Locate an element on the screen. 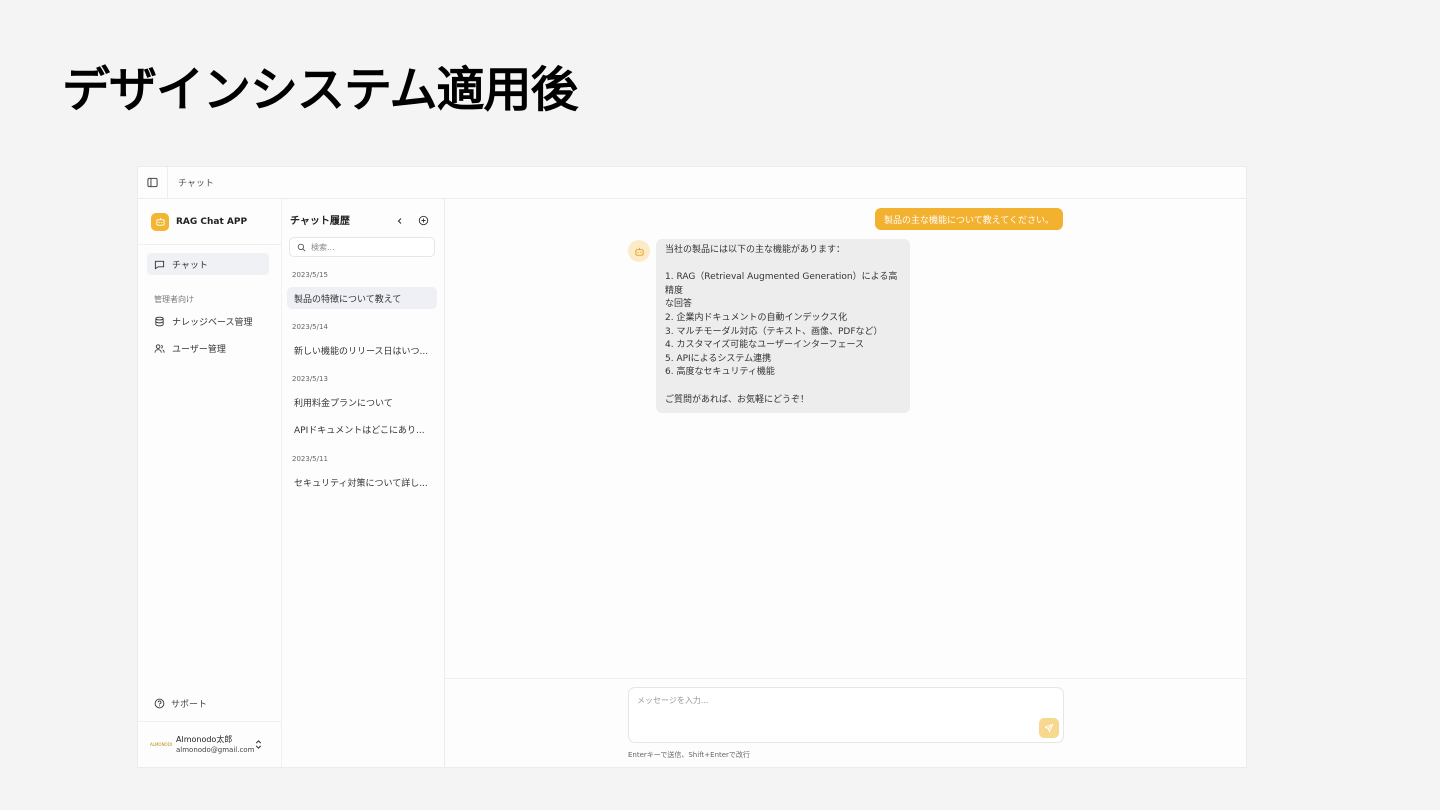 This screenshot has width=1440, height=810. sidebar-item-users: ユーザー管理 is located at coordinates (208, 348).